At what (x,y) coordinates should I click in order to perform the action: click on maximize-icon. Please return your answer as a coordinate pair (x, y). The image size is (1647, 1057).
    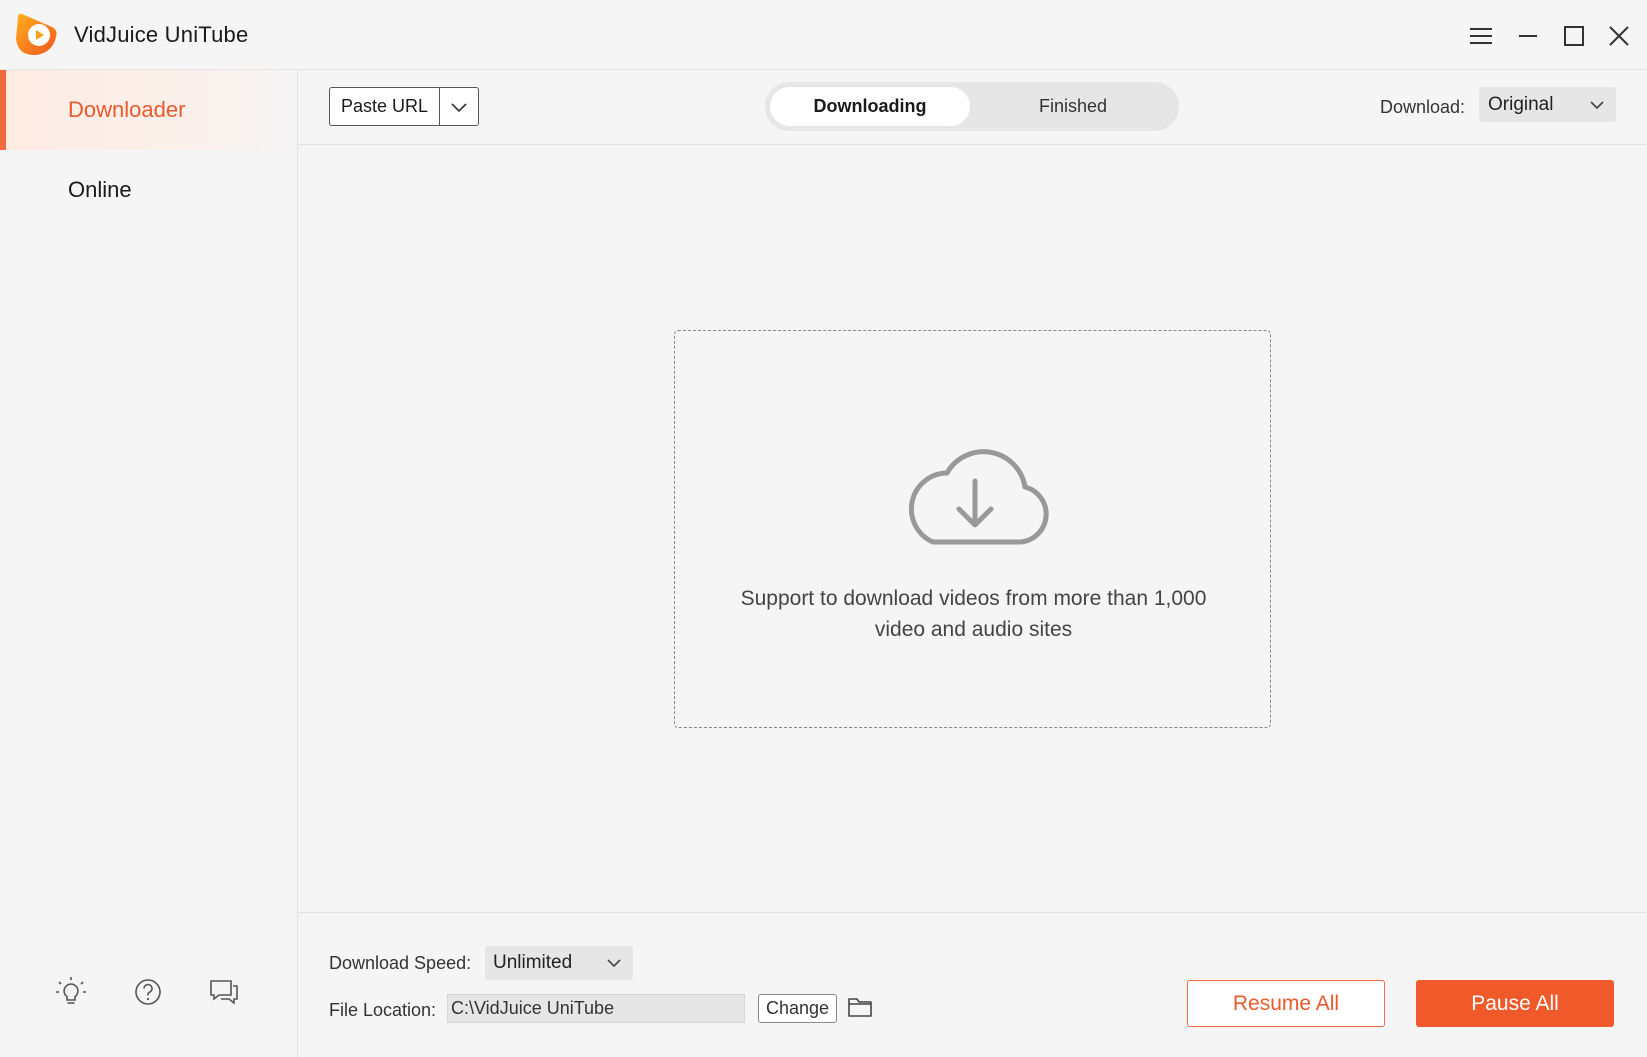
    Looking at the image, I should click on (1574, 36).